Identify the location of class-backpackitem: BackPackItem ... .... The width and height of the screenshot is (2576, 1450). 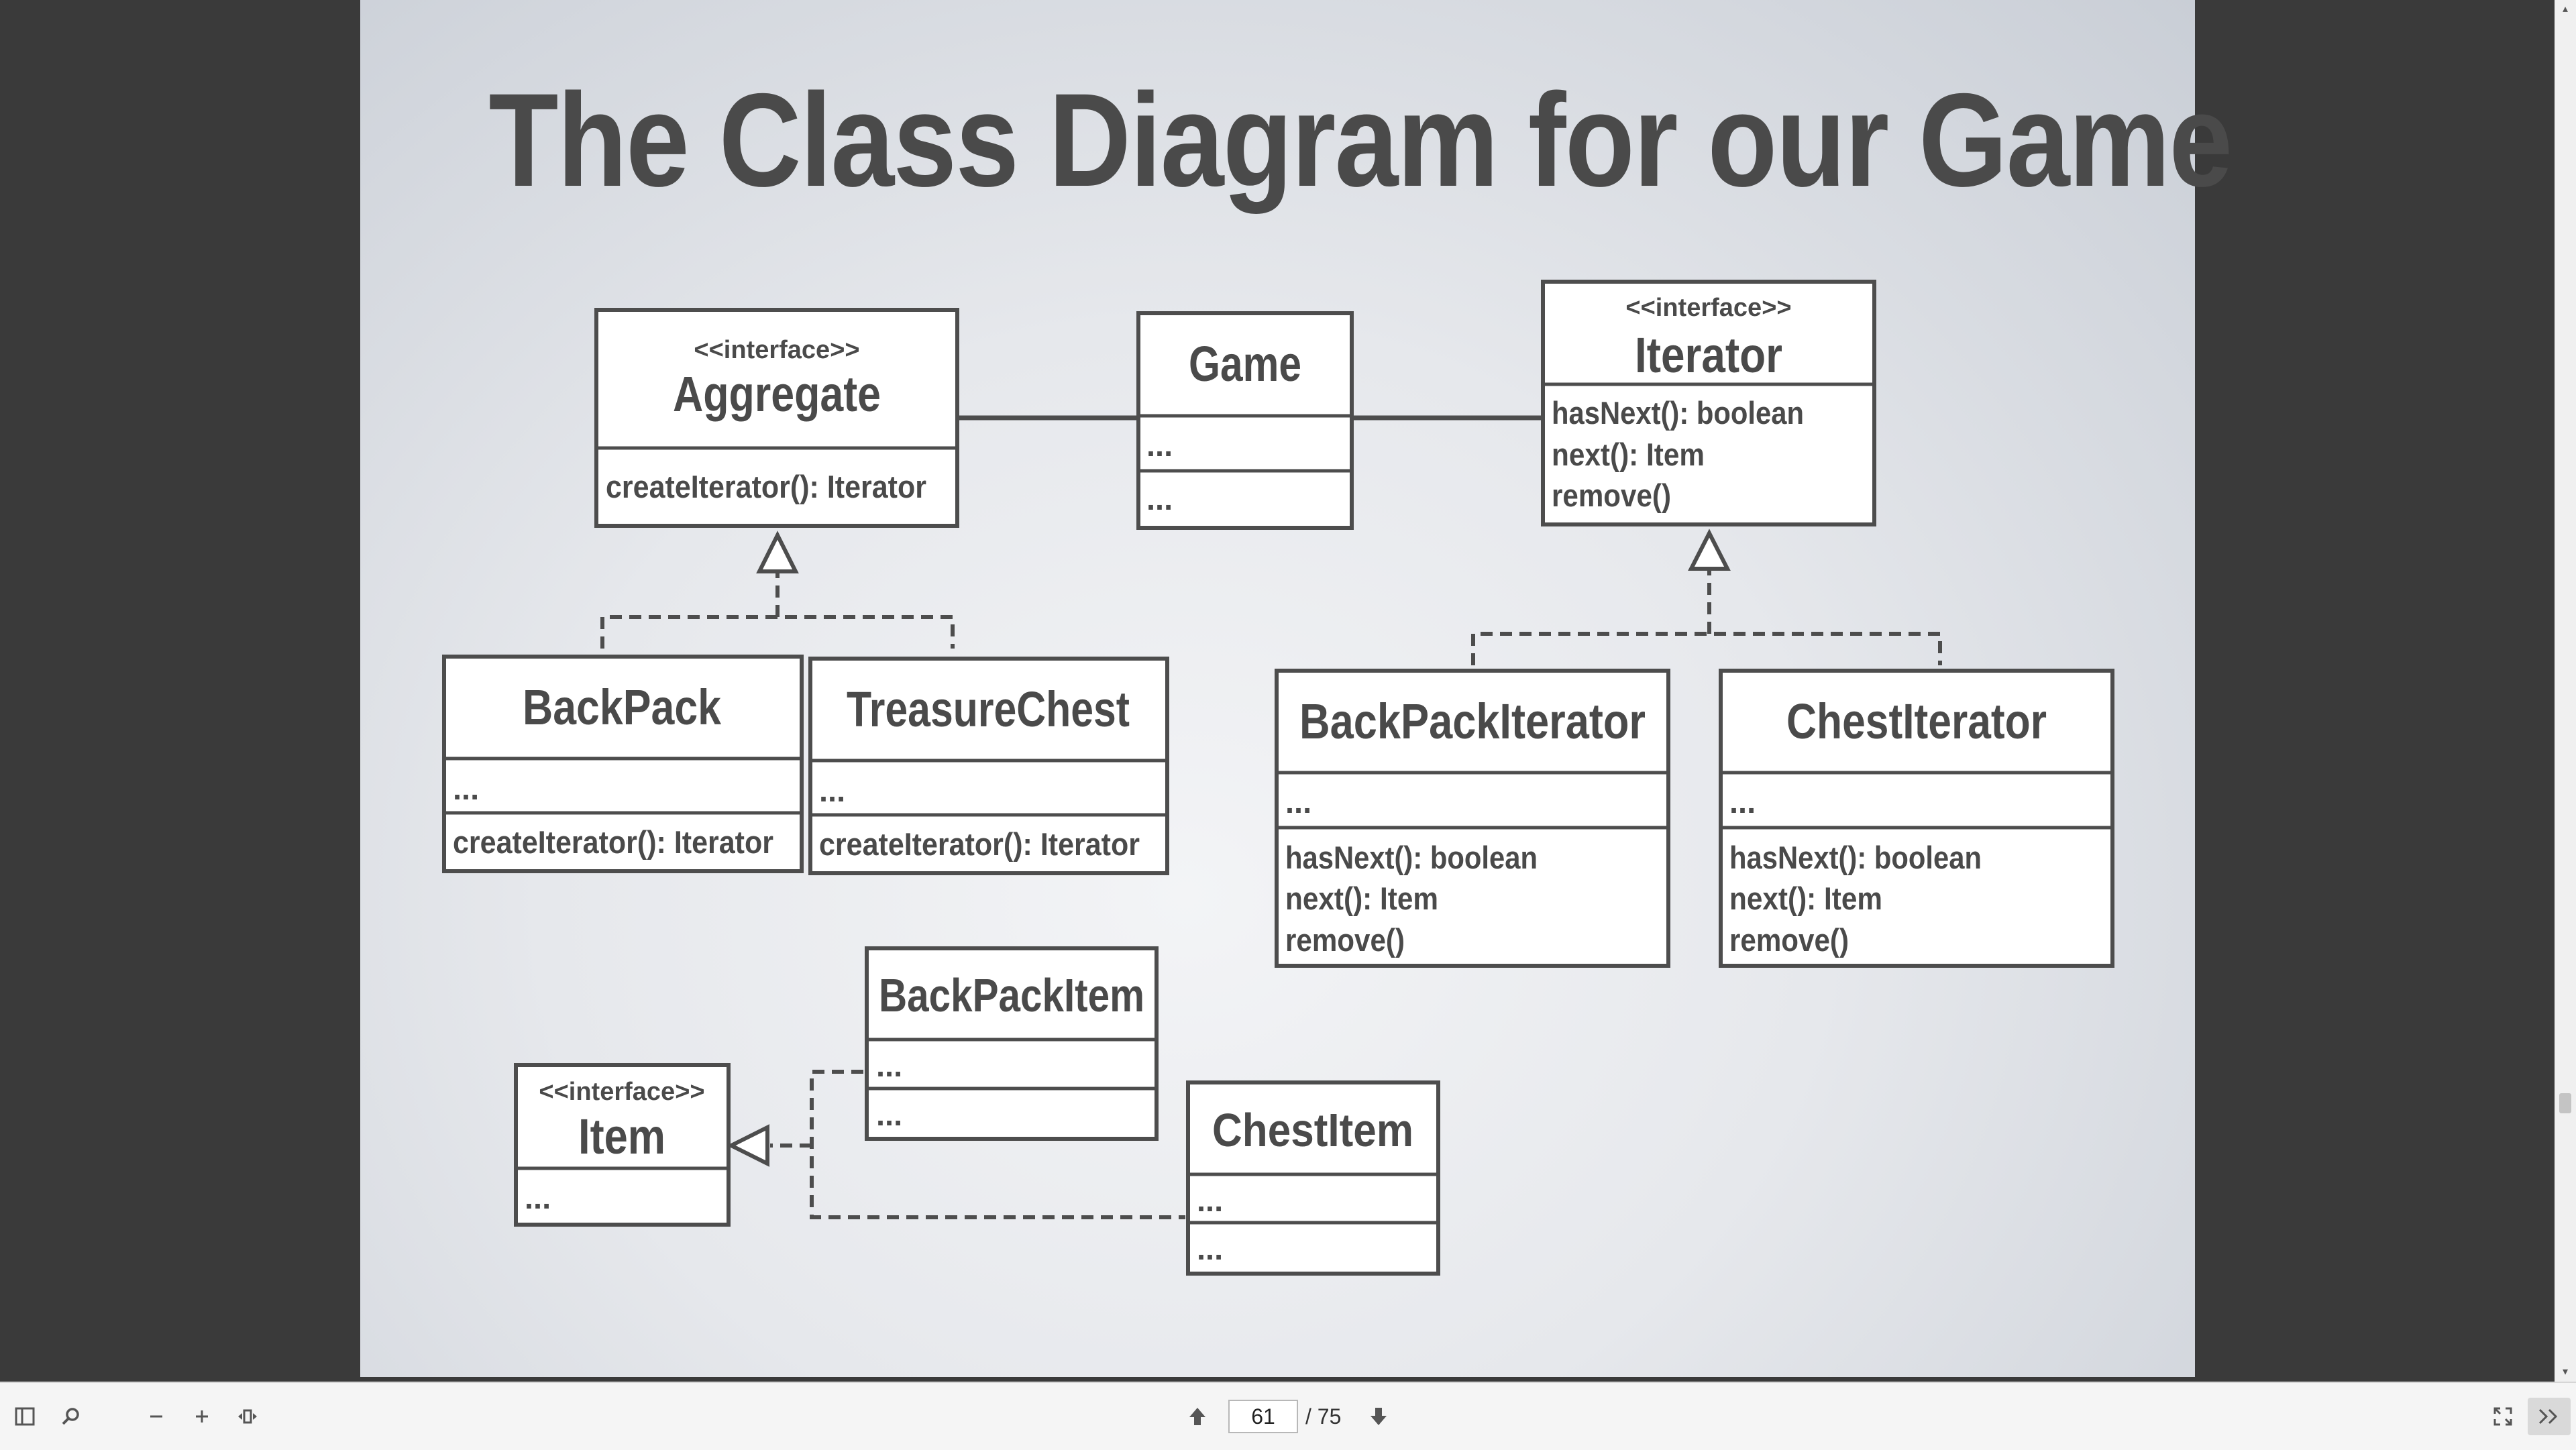
(1012, 1043).